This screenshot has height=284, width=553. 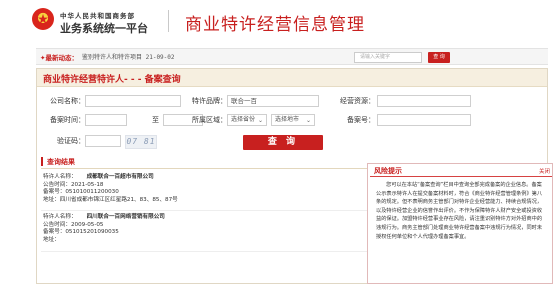 I want to click on ministry-name: 中华人民共和国商务部, so click(x=97, y=16).